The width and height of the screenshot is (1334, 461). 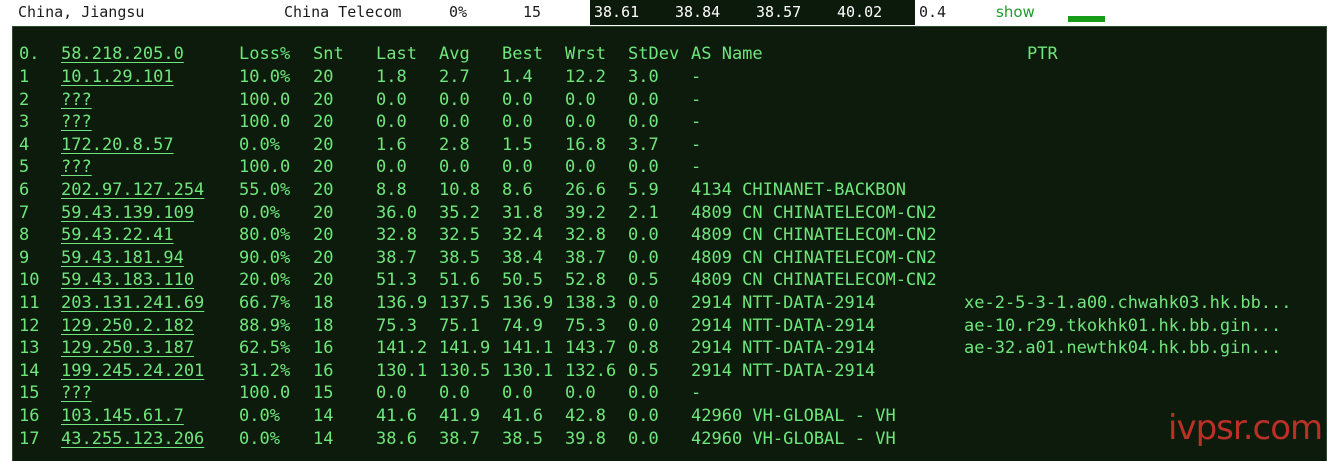 What do you see at coordinates (396, 416) in the screenshot?
I see `cell-last: 41.6` at bounding box center [396, 416].